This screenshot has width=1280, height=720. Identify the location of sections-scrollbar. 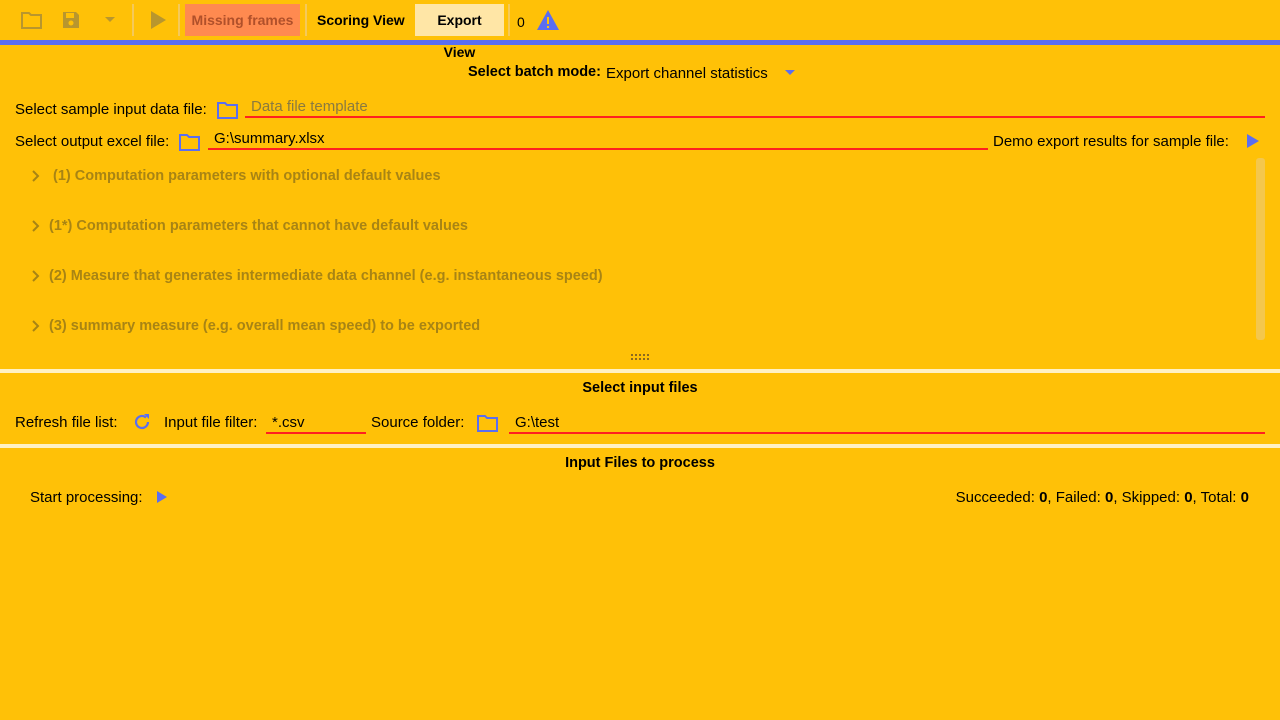
(1260, 249).